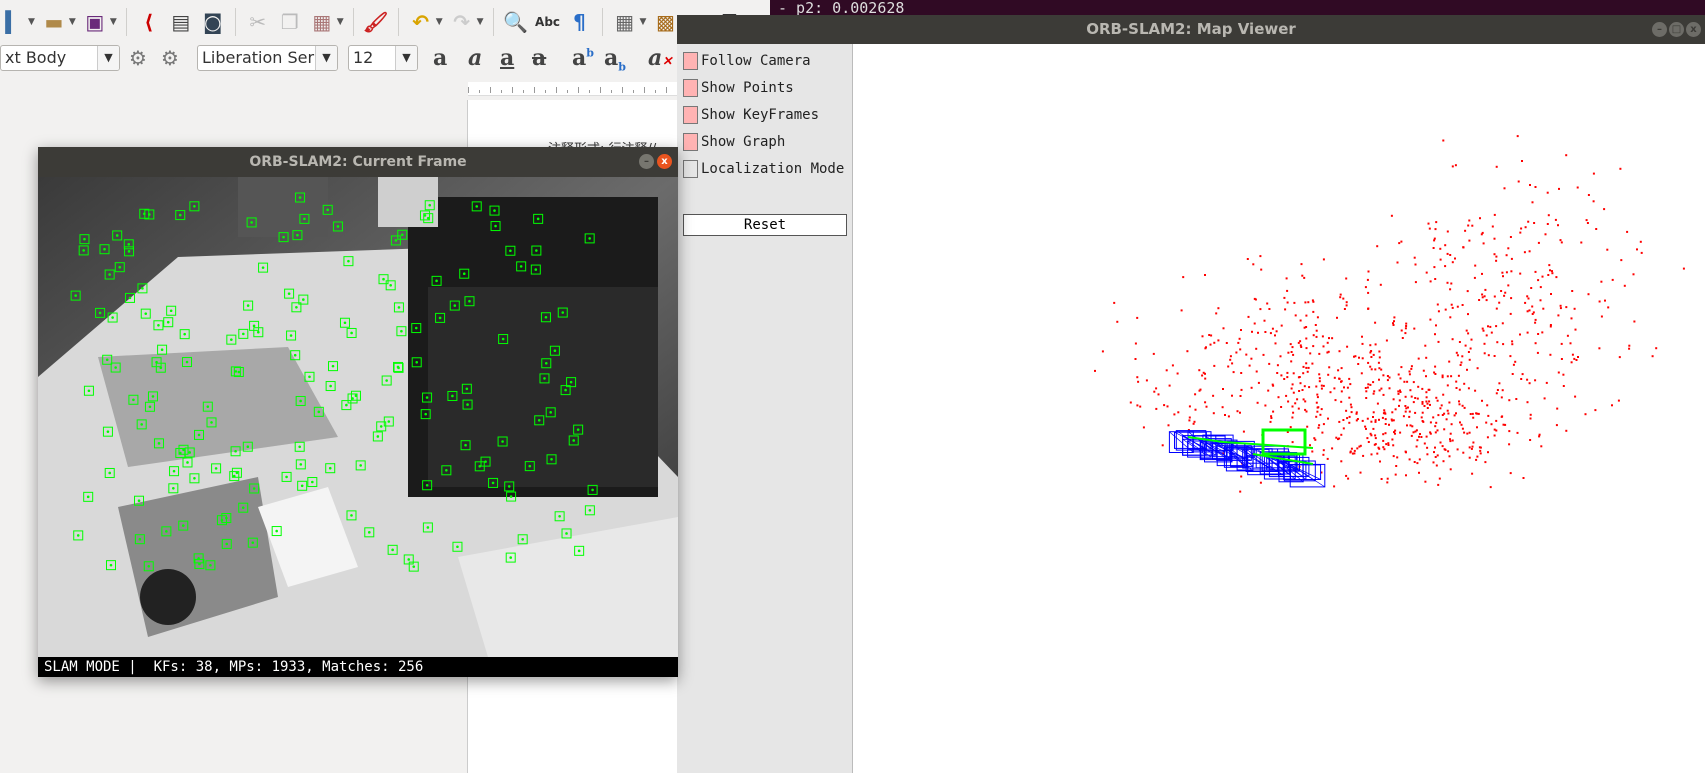  I want to click on new-style-icon: ⚙, so click(170, 58).